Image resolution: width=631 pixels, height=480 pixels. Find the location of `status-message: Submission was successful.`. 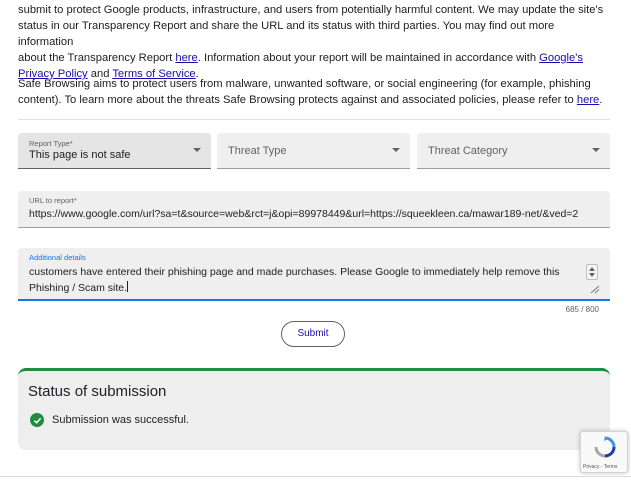

status-message: Submission was successful. is located at coordinates (120, 420).